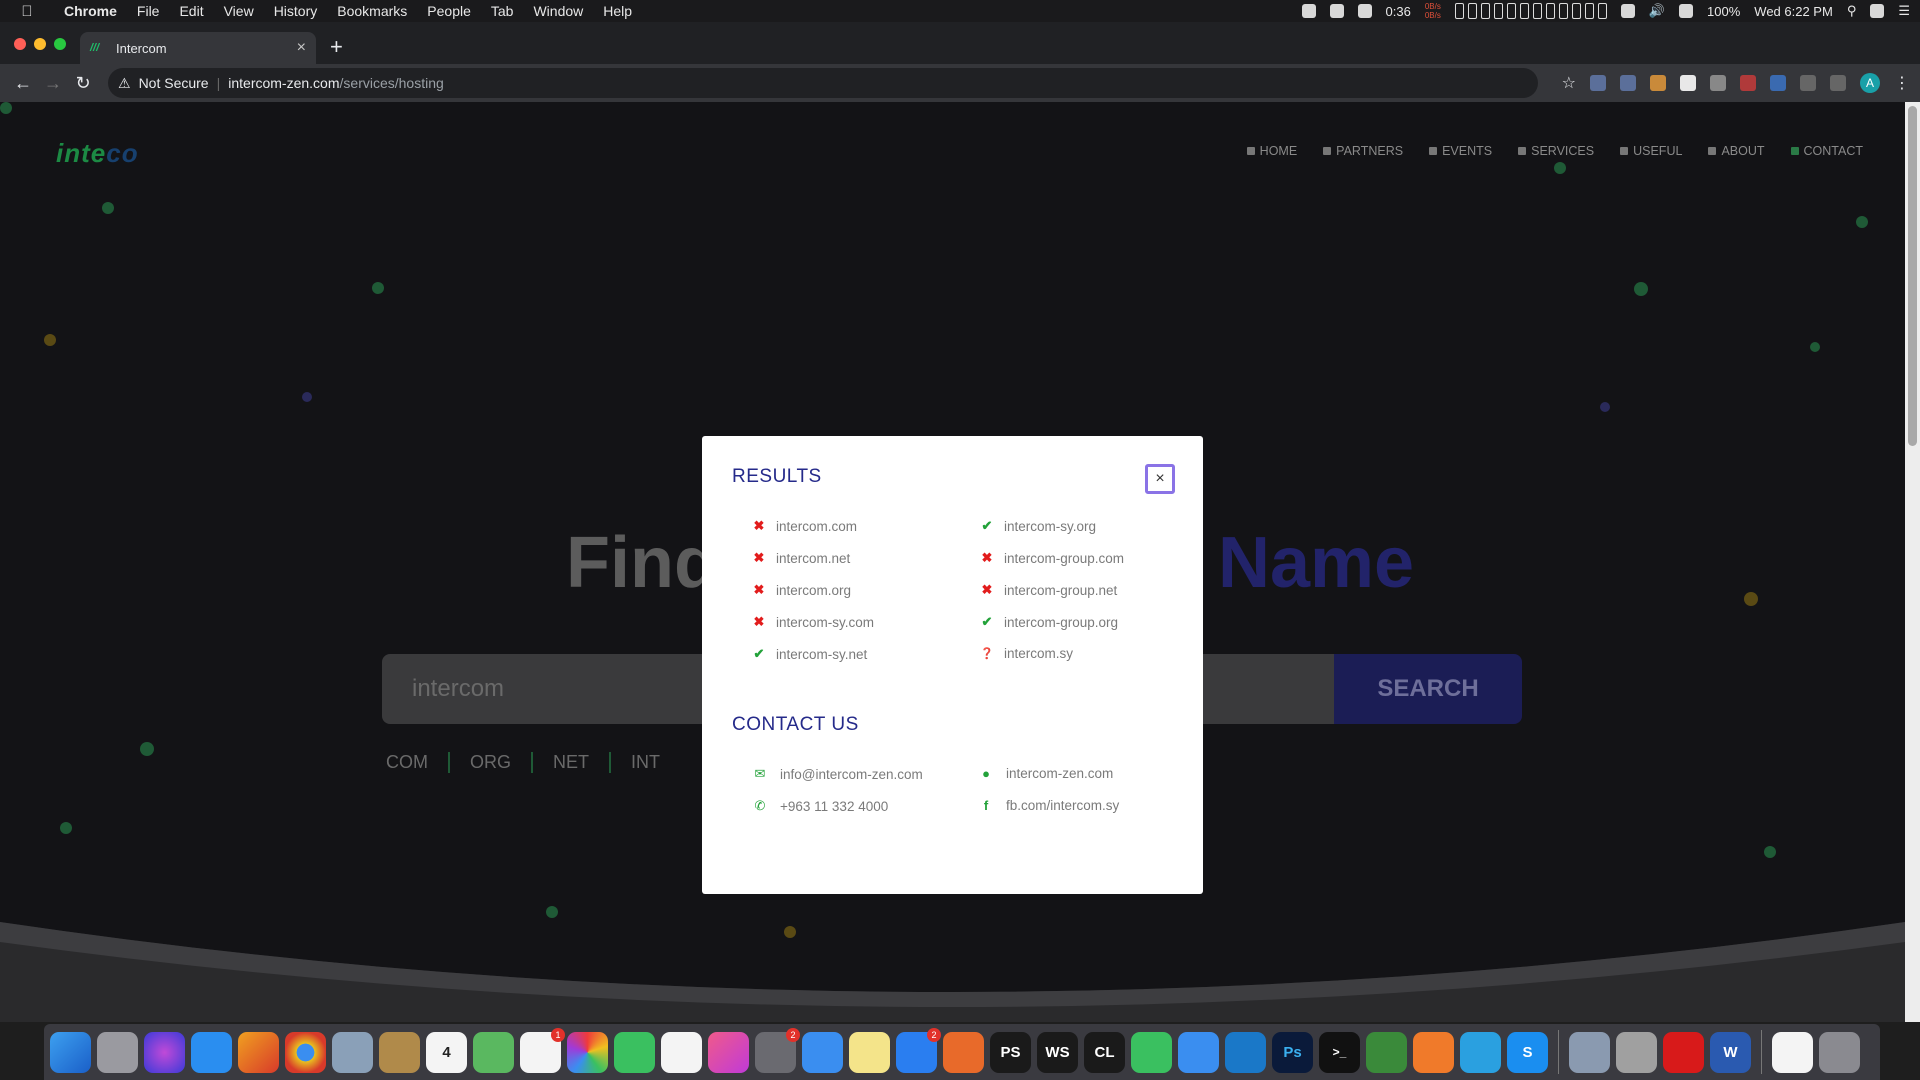 Image resolution: width=1920 pixels, height=1080 pixels. What do you see at coordinates (837, 774) in the screenshot?
I see `contact-email: ✉ info@intercom-zen.com` at bounding box center [837, 774].